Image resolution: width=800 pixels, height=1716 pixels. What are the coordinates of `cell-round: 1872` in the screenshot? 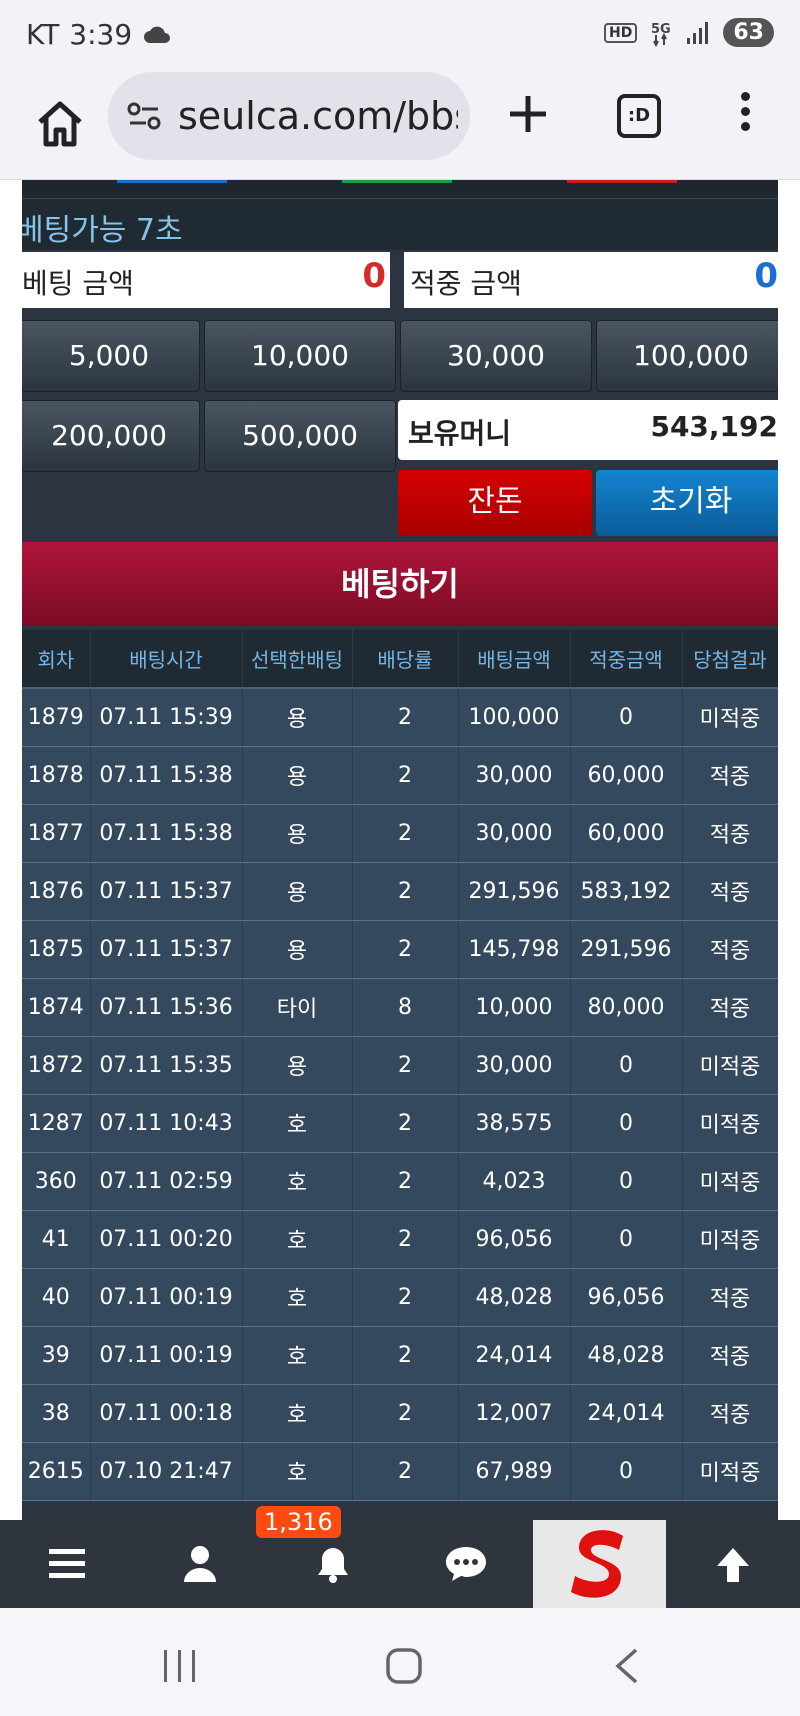 It's located at (56, 1065).